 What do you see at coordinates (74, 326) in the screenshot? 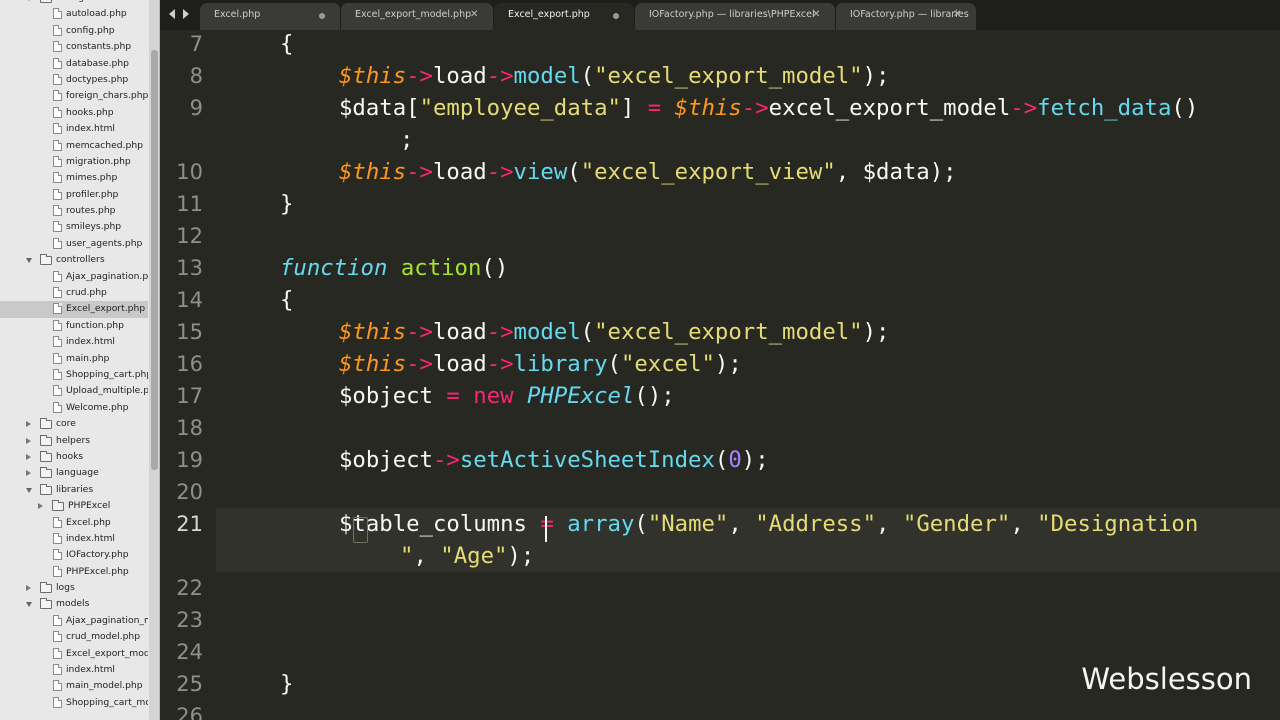
I see `sidebar-file: function.php` at bounding box center [74, 326].